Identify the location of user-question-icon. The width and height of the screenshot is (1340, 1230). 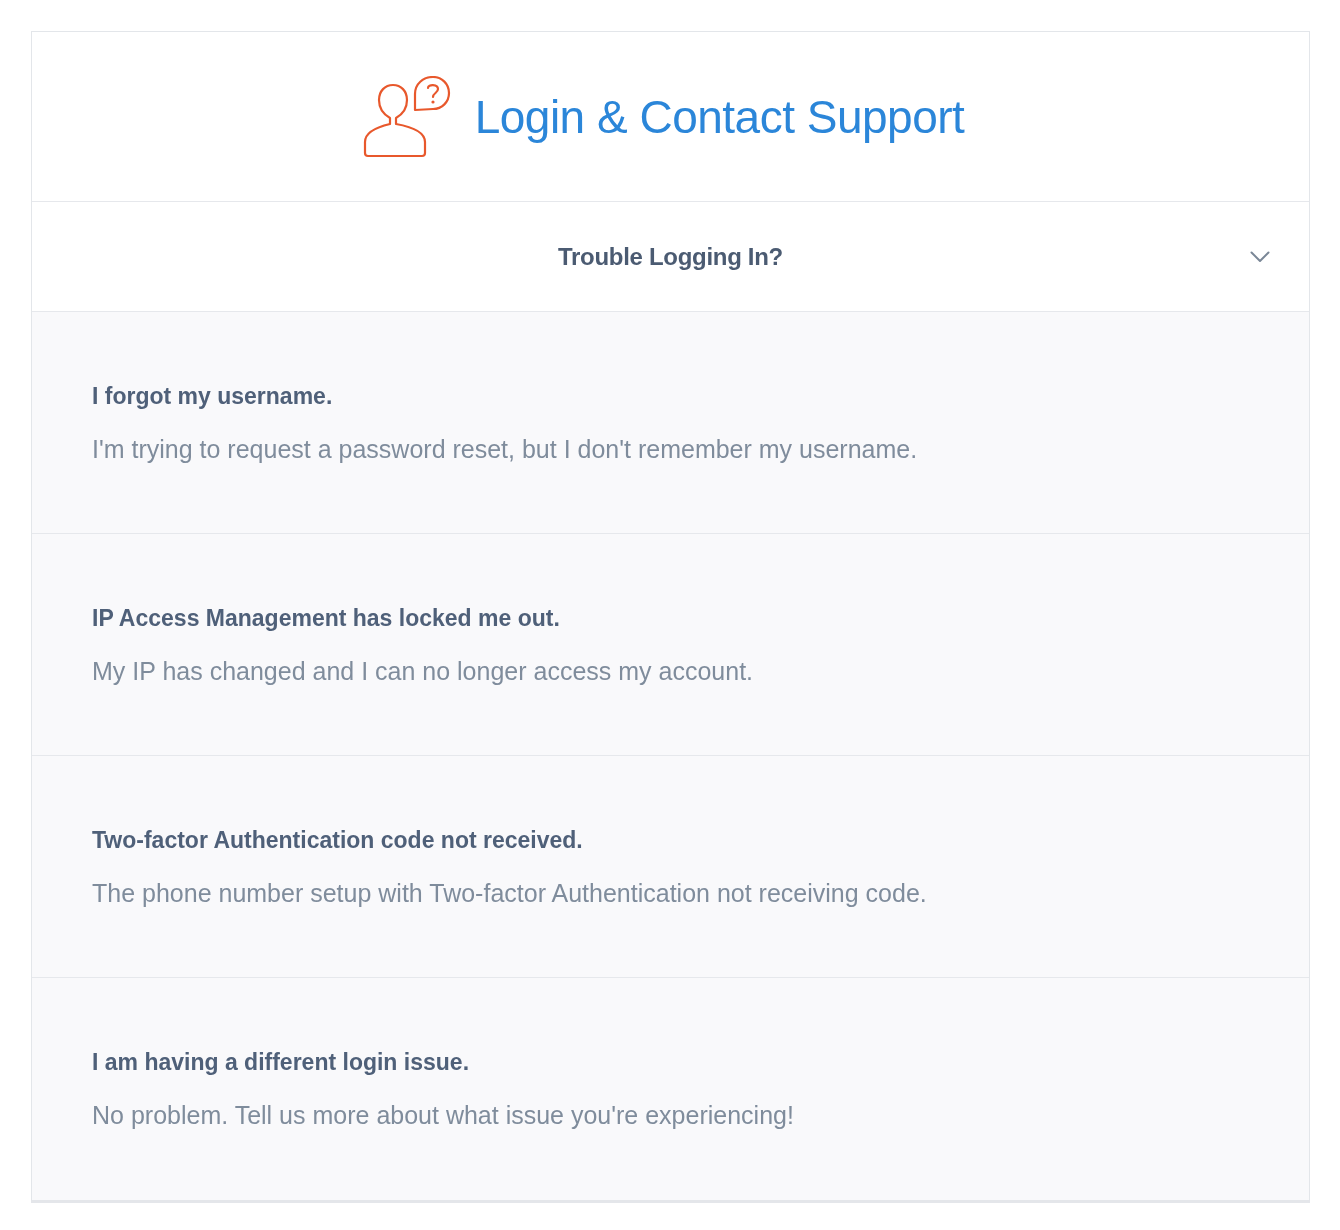
(406, 116).